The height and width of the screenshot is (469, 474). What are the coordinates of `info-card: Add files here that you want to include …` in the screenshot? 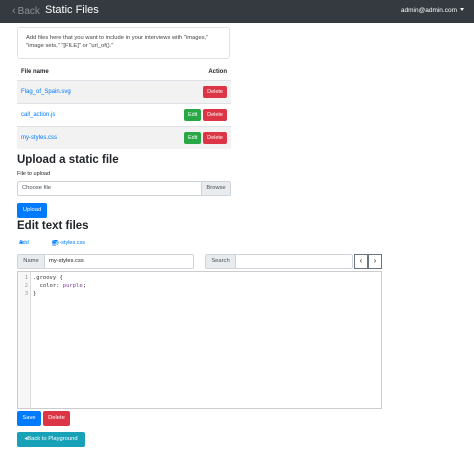 It's located at (123, 43).